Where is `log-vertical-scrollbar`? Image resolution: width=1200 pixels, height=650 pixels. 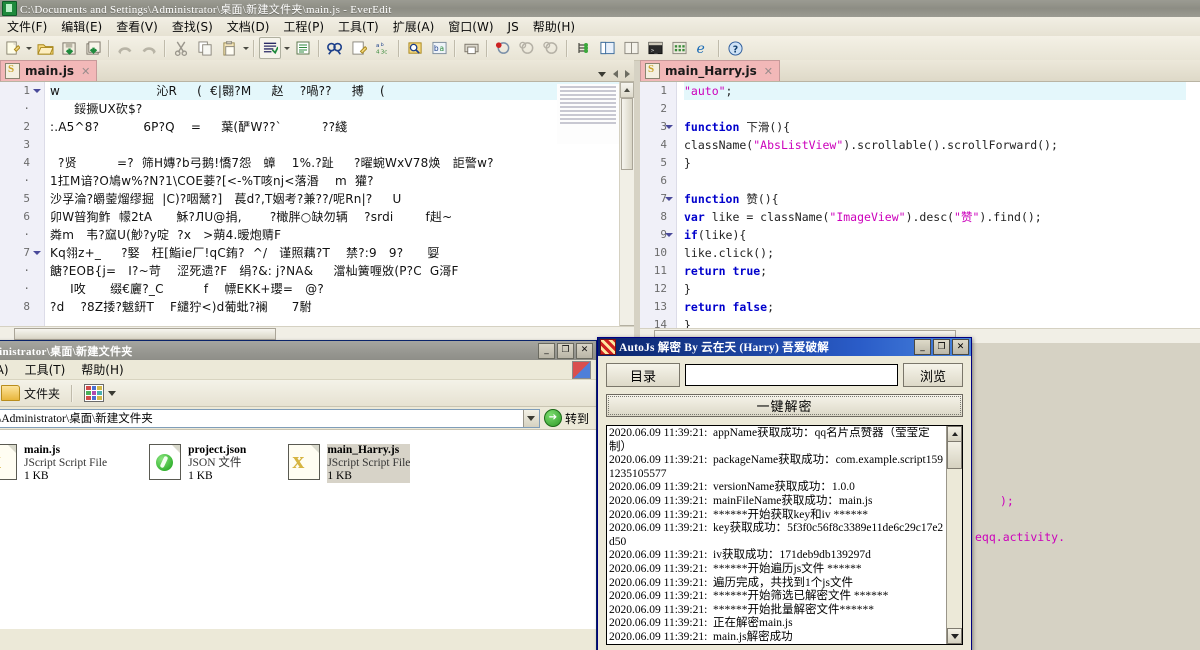 log-vertical-scrollbar is located at coordinates (954, 535).